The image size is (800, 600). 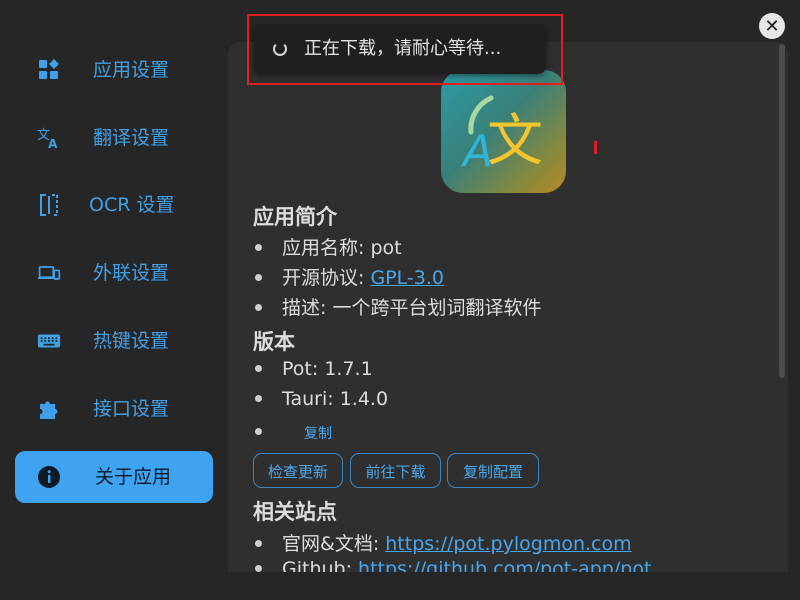 I want to click on list-item: 应用名称: pot, so click(x=327, y=246).